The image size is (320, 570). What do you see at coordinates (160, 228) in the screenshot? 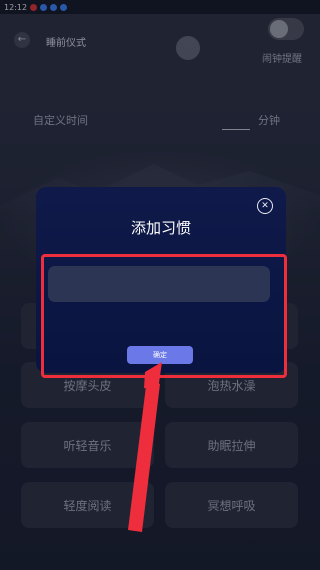
I see `dialog-title: 添加习惯` at bounding box center [160, 228].